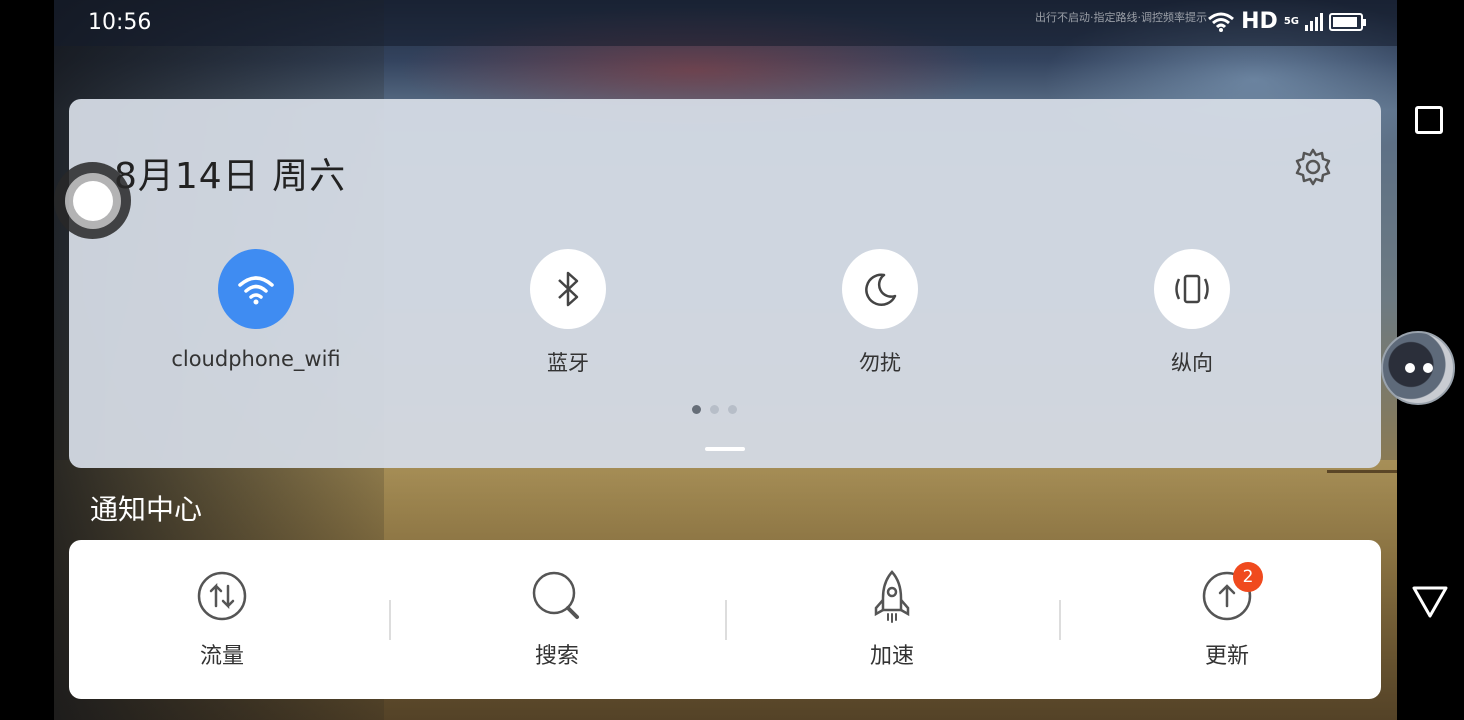 Image resolution: width=1464 pixels, height=720 pixels. Describe the element at coordinates (120, 22) in the screenshot. I see `status-time: 10:56` at that location.